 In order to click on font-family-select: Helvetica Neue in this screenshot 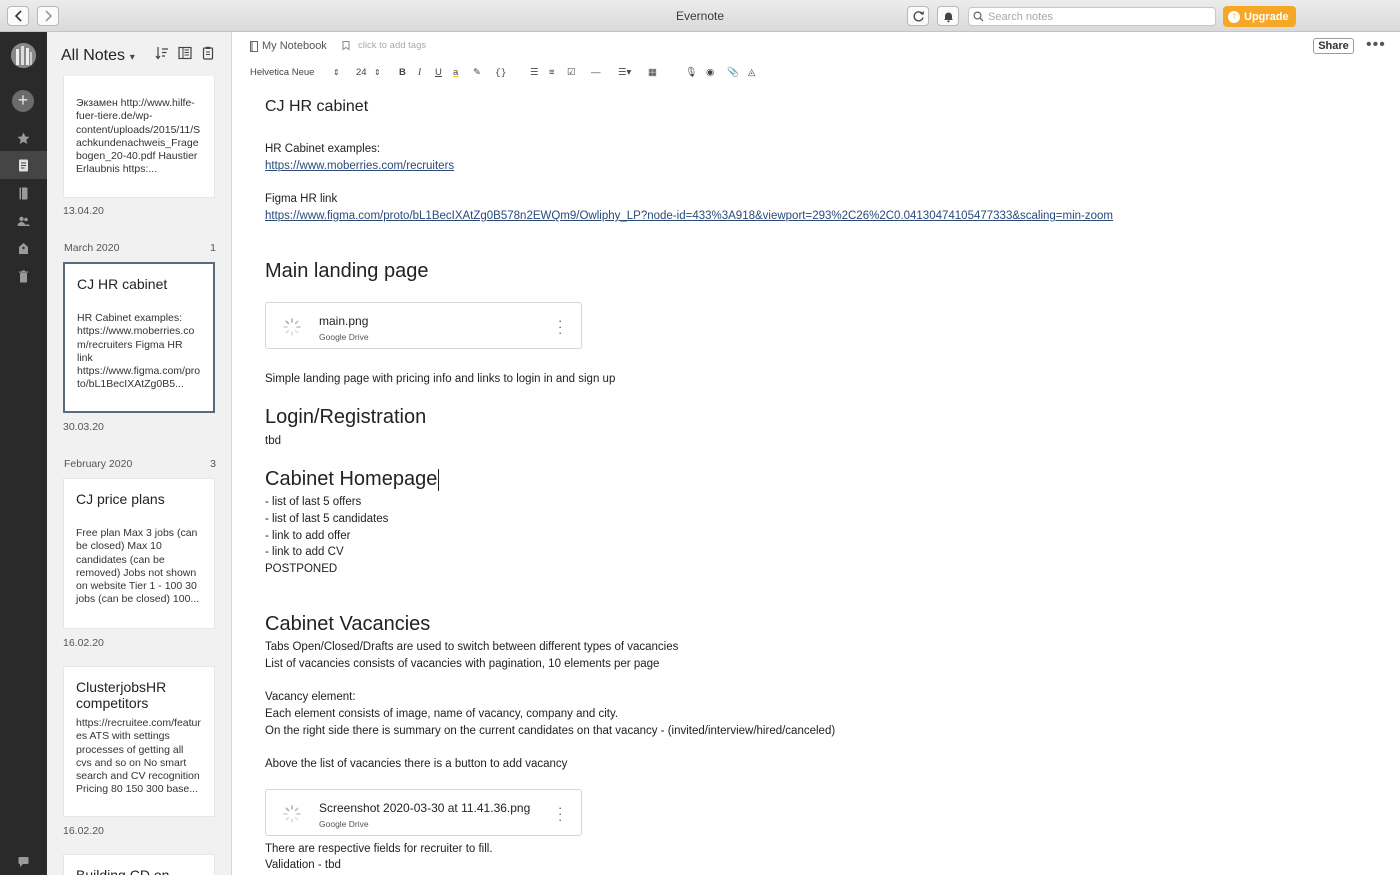, I will do `click(282, 73)`.